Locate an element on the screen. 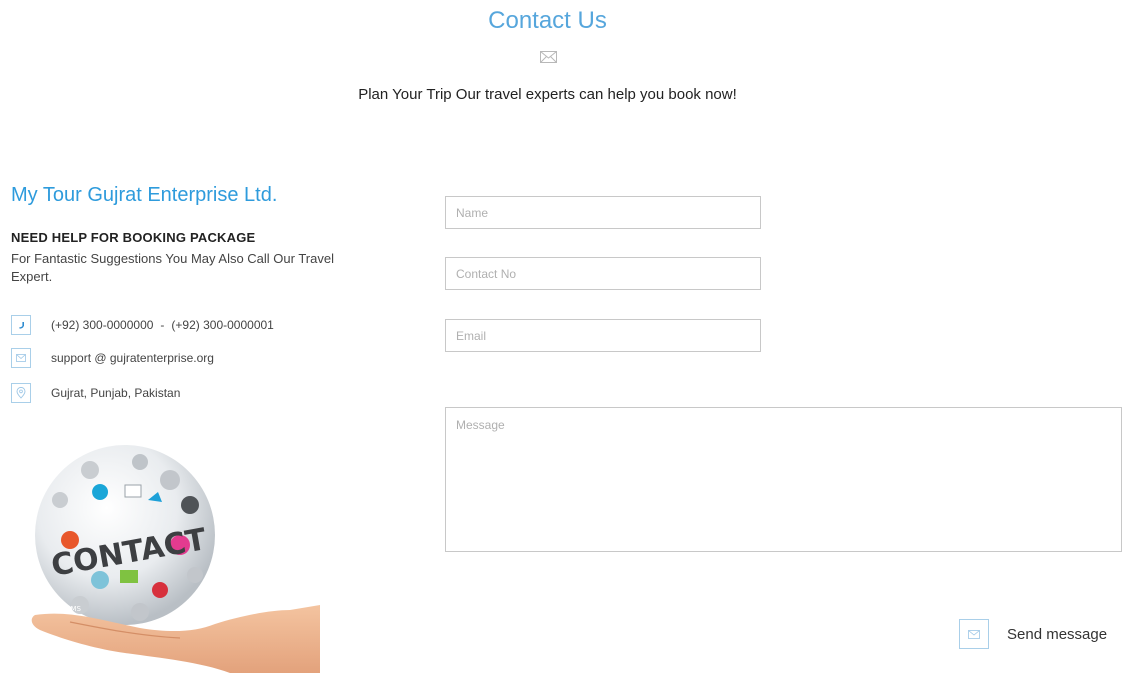 This screenshot has height=678, width=1123. email-input is located at coordinates (603, 335).